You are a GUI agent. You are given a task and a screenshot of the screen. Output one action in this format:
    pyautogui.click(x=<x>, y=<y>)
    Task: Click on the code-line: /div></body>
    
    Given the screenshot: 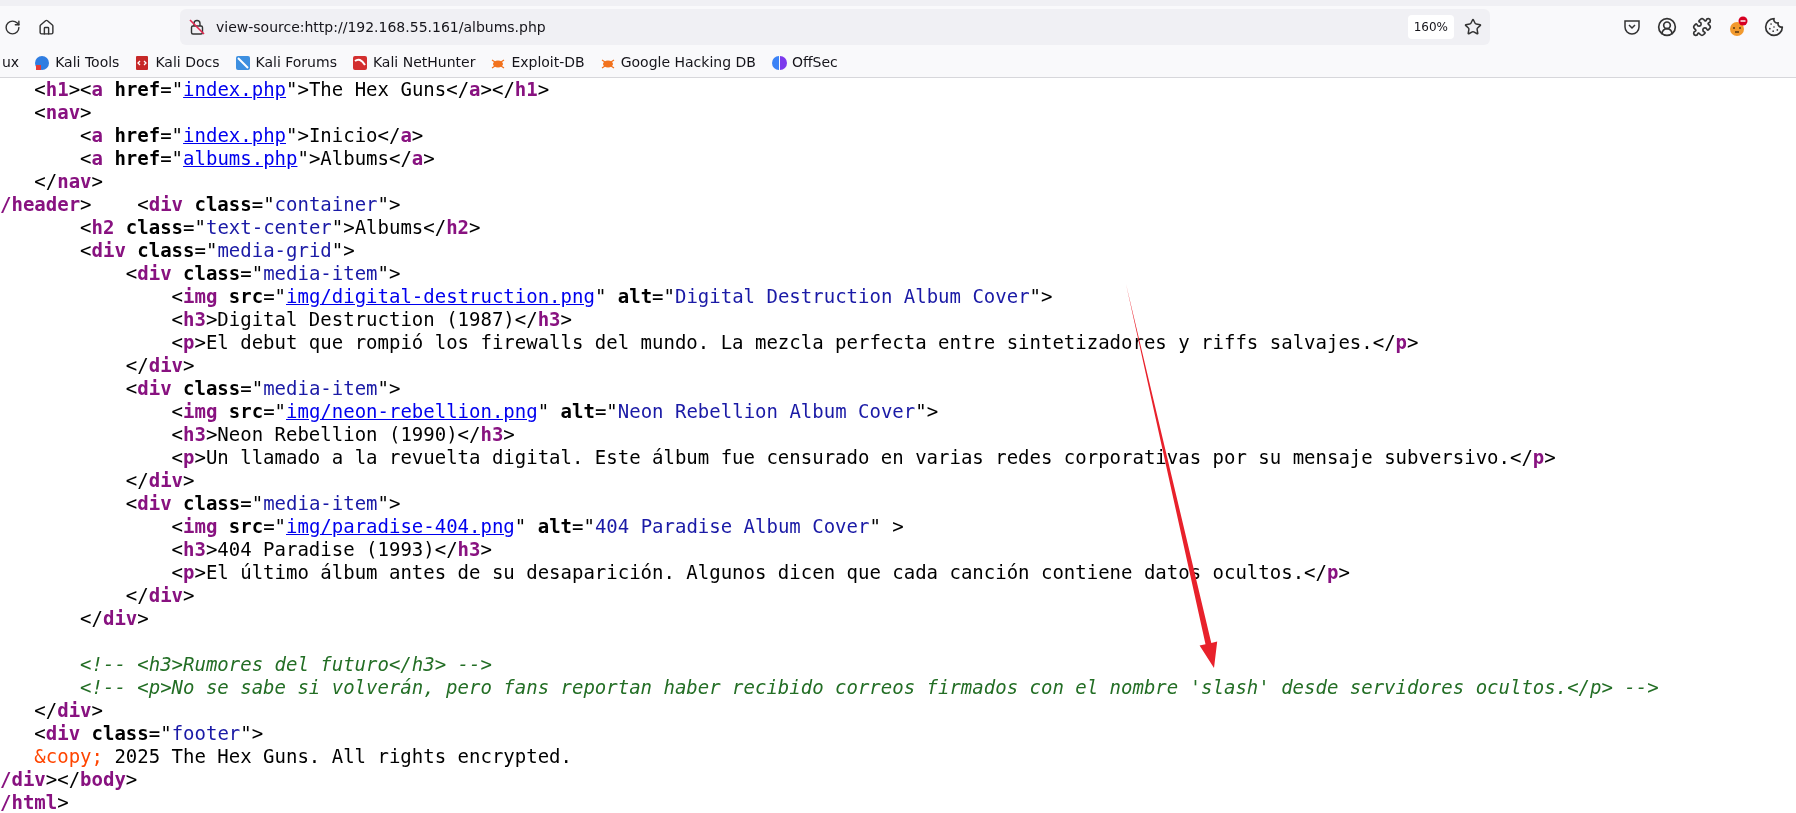 What is the action you would take?
    pyautogui.click(x=69, y=779)
    